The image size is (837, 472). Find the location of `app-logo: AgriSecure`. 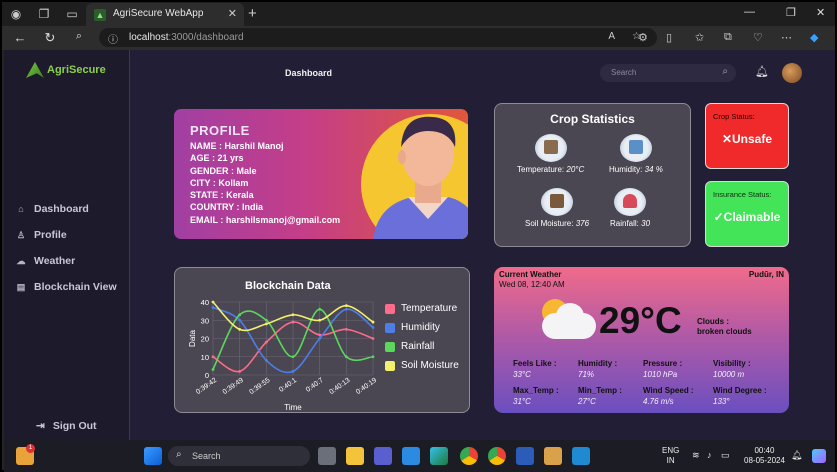

app-logo: AgriSecure is located at coordinates (66, 70).